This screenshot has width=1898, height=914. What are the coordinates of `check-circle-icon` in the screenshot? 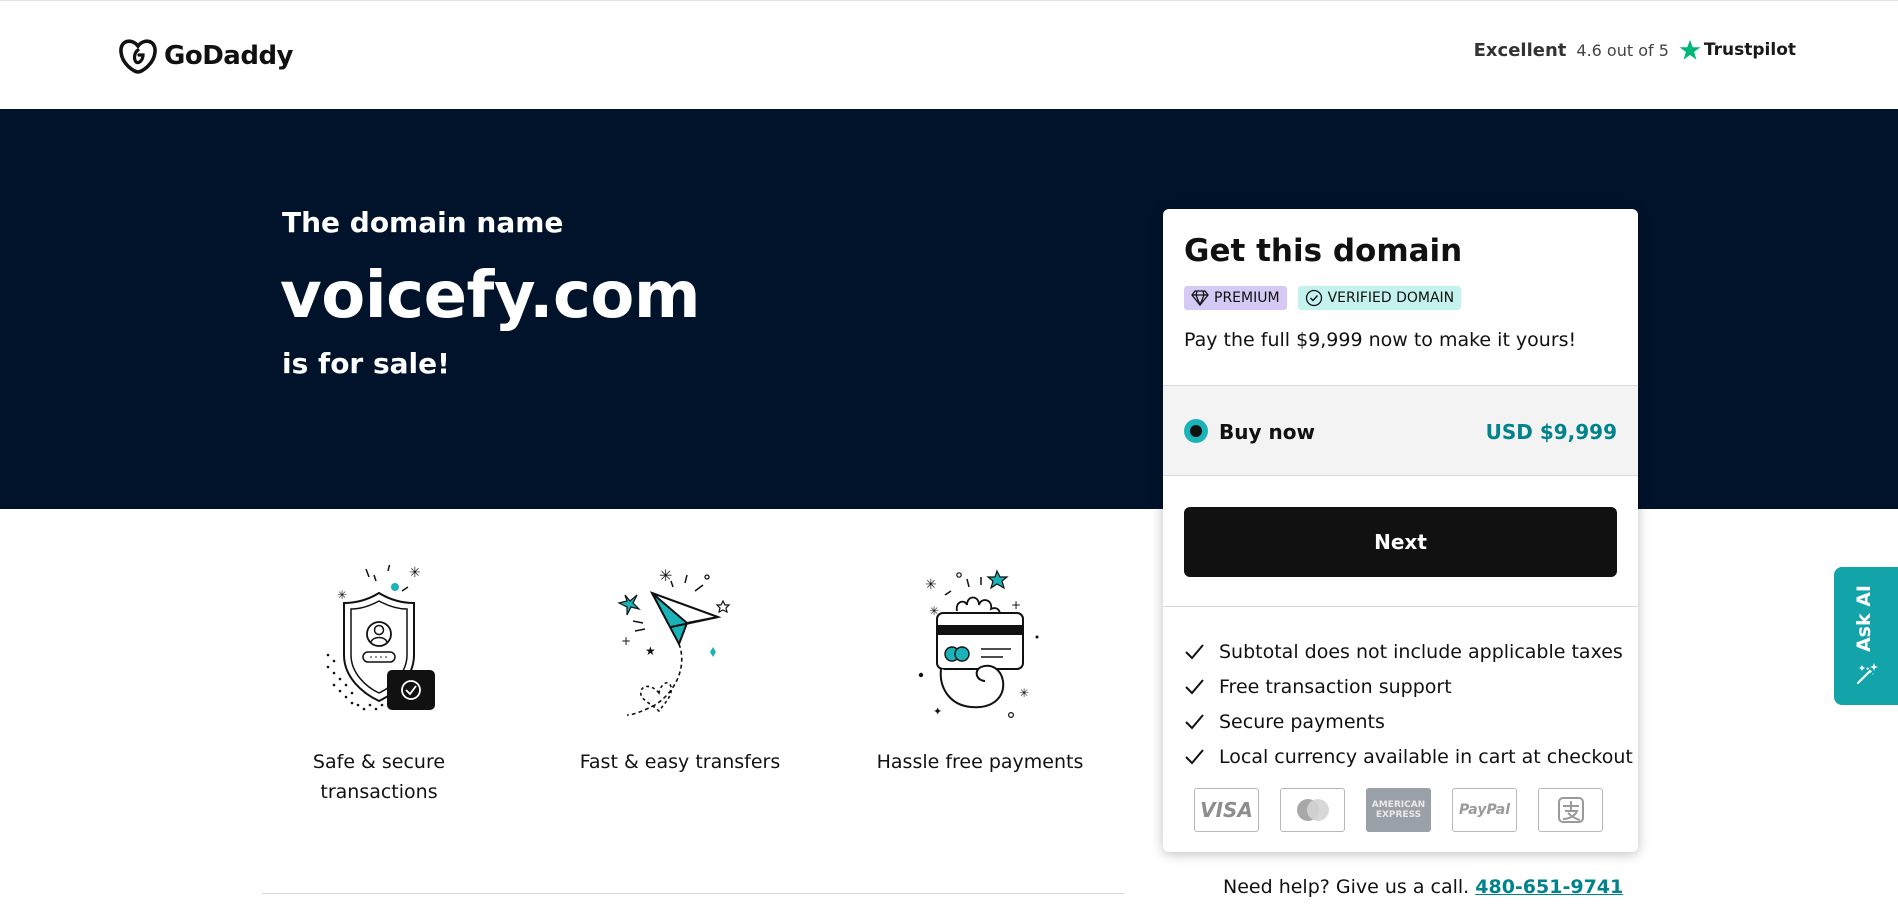 It's located at (1313, 298).